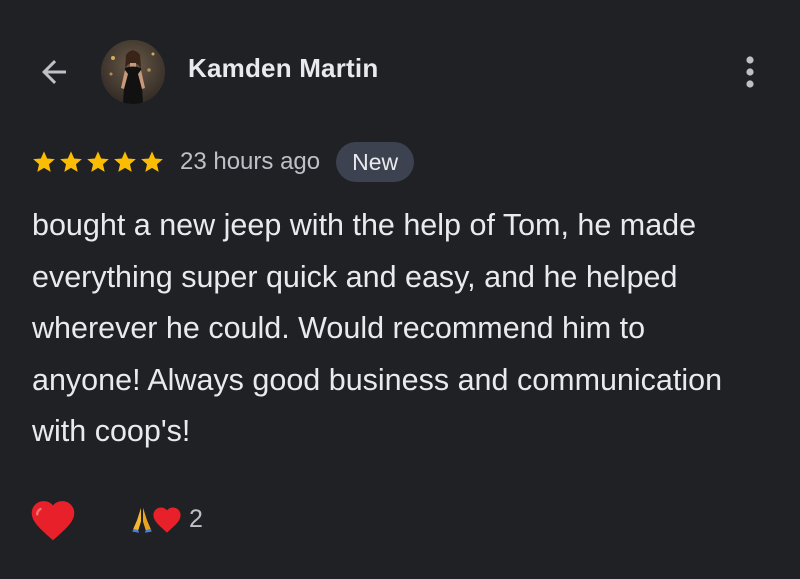  Describe the element at coordinates (196, 518) in the screenshot. I see `reaction-count: 2` at that location.